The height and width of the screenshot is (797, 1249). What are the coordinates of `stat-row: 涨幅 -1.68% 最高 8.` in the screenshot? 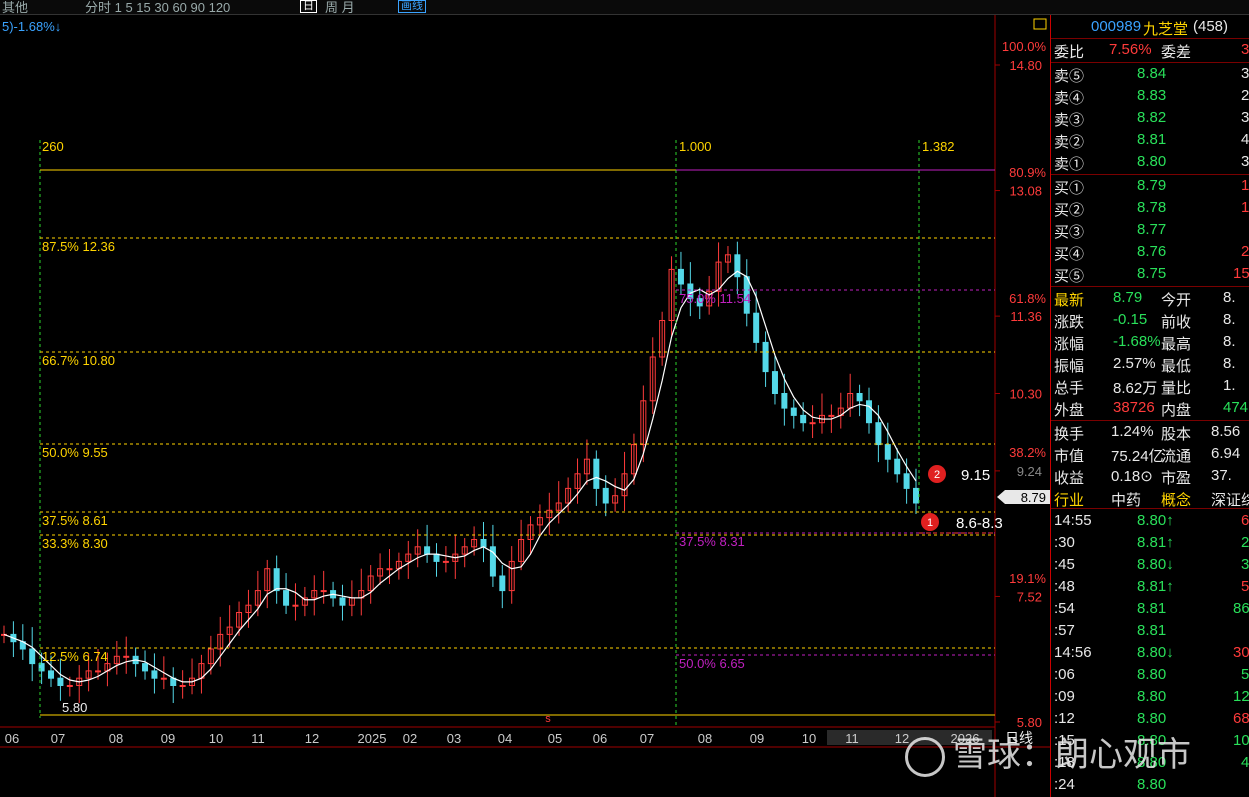 It's located at (1150, 342).